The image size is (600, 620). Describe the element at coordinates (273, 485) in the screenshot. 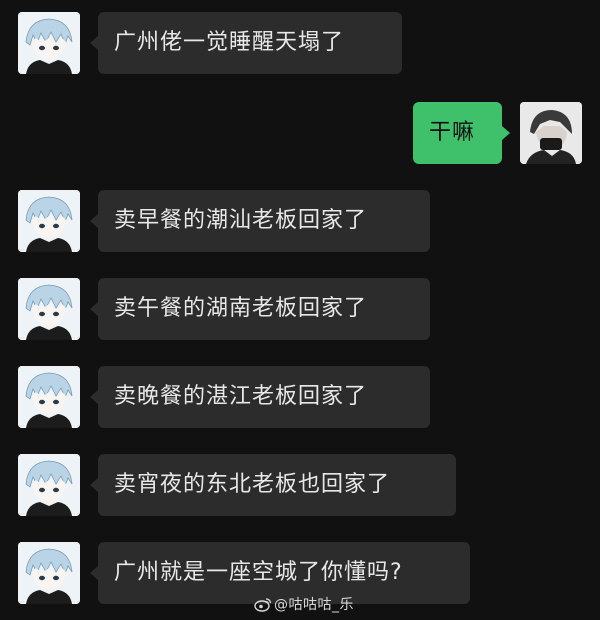

I see `message-bubble: 卖宵夜的东北老板也回家了` at that location.